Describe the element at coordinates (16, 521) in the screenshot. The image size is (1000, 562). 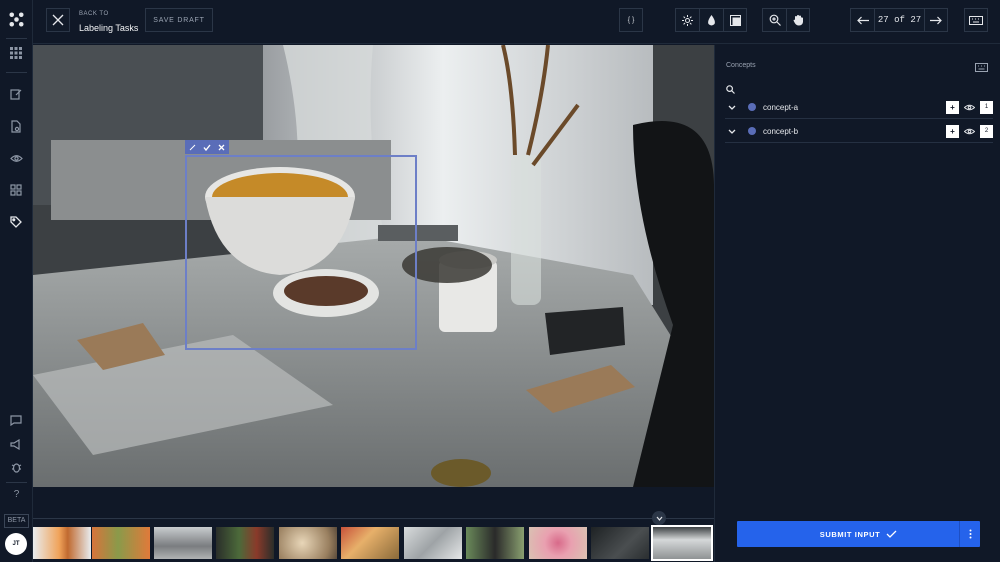
I see `beta-badge: BETA` at that location.